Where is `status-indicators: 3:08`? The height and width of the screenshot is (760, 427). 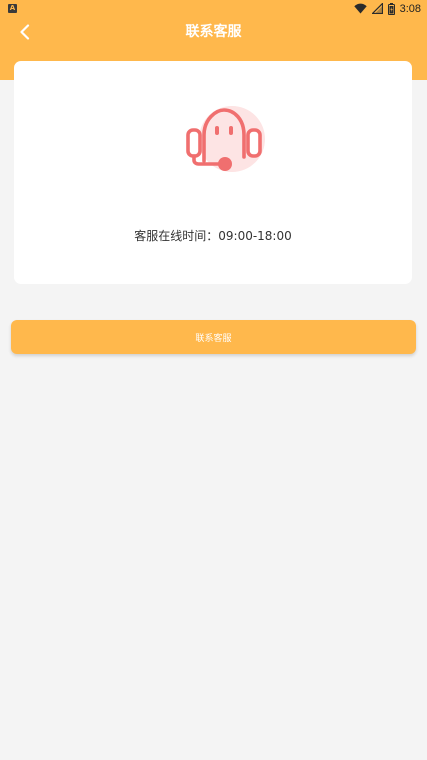 status-indicators: 3:08 is located at coordinates (387, 8).